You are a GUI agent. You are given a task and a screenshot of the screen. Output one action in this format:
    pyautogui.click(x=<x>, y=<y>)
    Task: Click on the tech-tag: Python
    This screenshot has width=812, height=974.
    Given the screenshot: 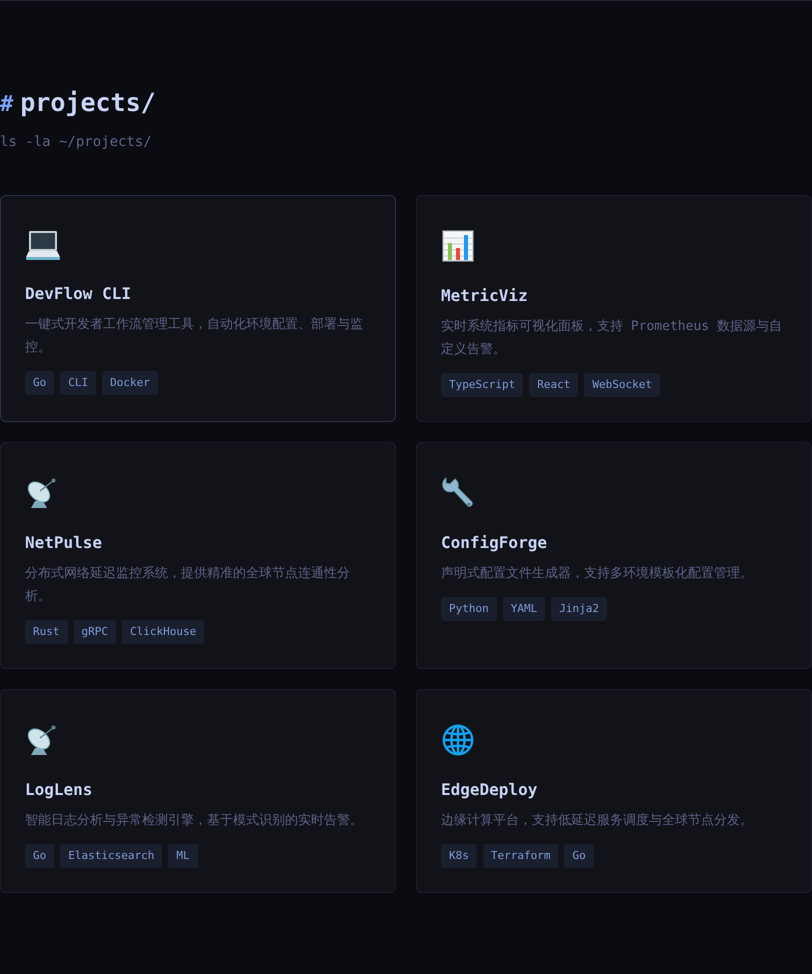 What is the action you would take?
    pyautogui.click(x=469, y=609)
    